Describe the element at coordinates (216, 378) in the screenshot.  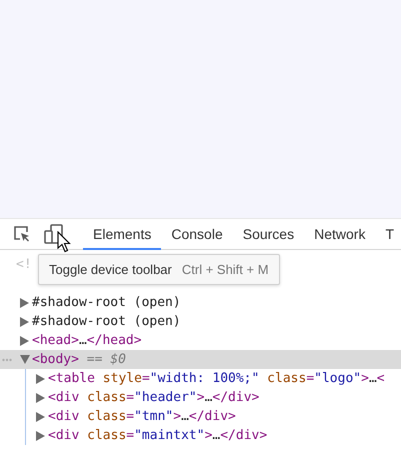
I see `dom-node: <table style="width: 100%;" class="logo">…<` at that location.